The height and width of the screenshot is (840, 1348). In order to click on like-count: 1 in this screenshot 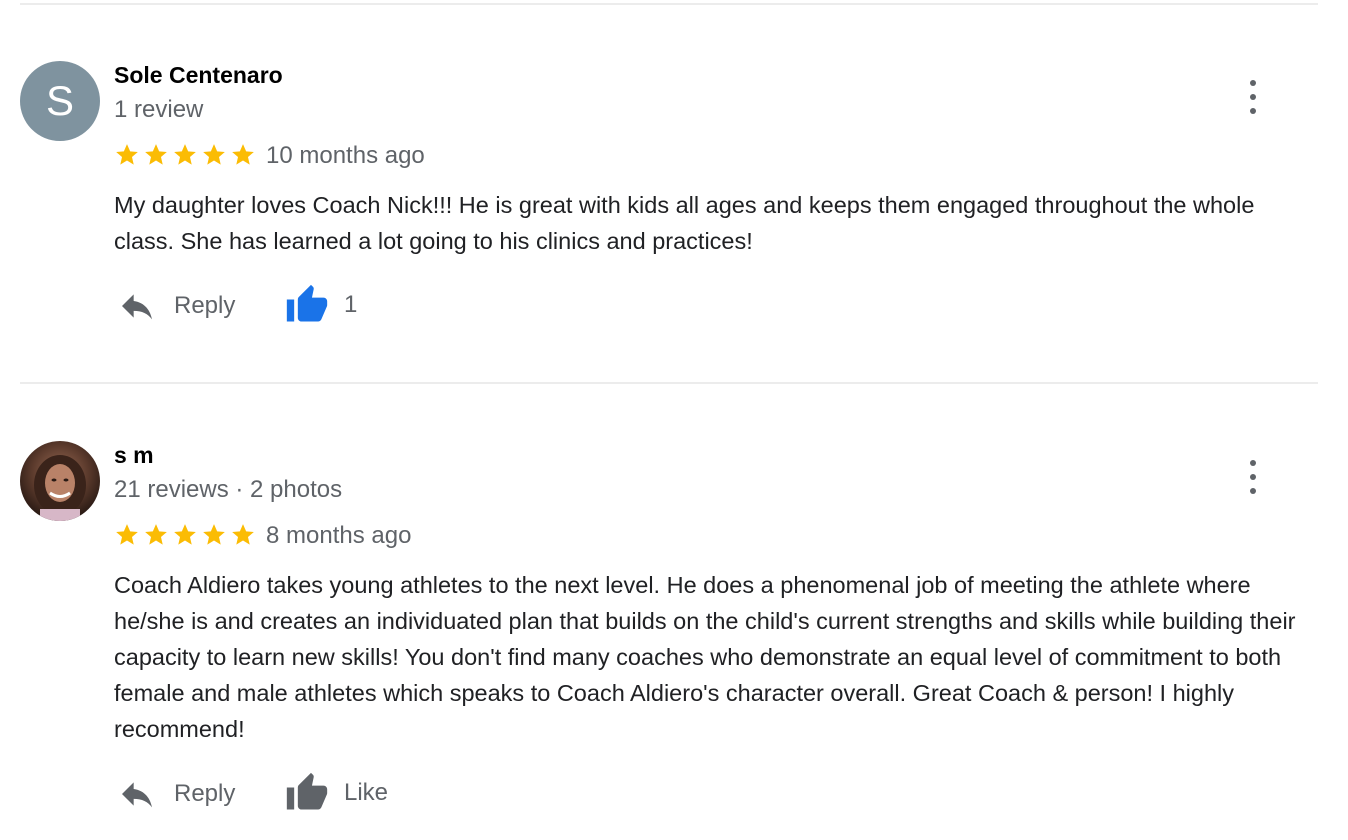, I will do `click(351, 304)`.